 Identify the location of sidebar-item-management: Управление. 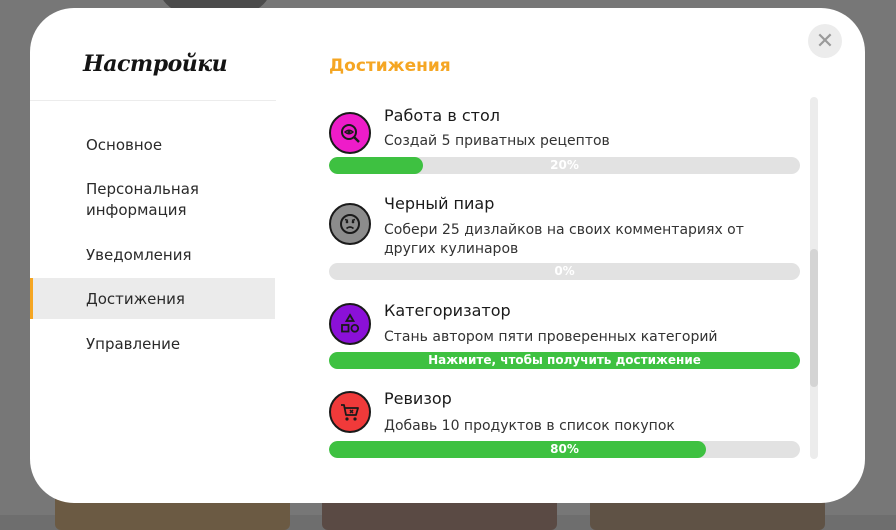
(152, 340).